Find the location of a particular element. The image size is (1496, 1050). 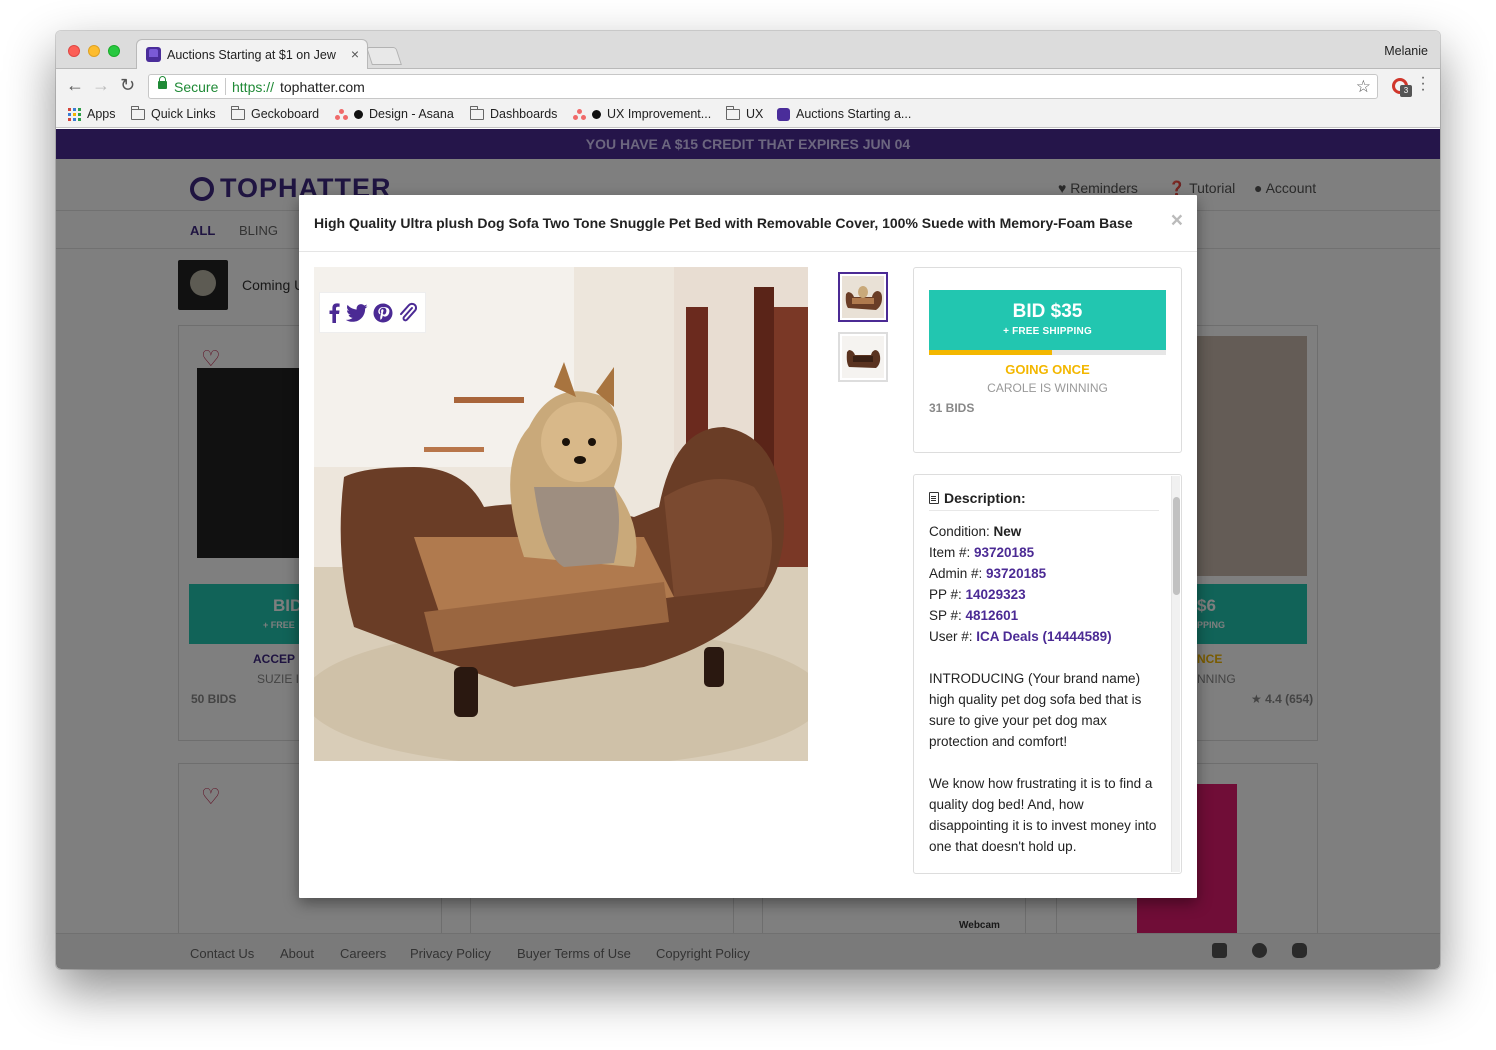

zoom-window-button is located at coordinates (114, 51).